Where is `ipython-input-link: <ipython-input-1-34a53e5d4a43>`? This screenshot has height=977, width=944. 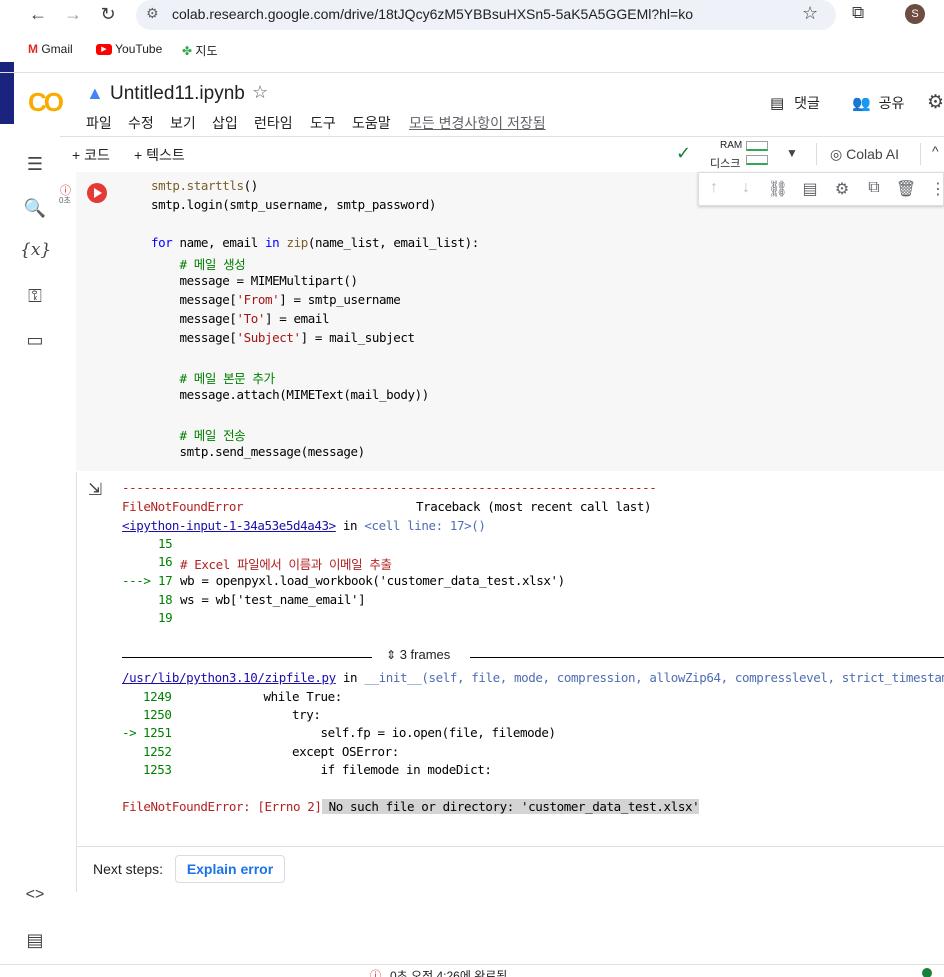
ipython-input-link: <ipython-input-1-34a53e5d4a43> is located at coordinates (229, 525).